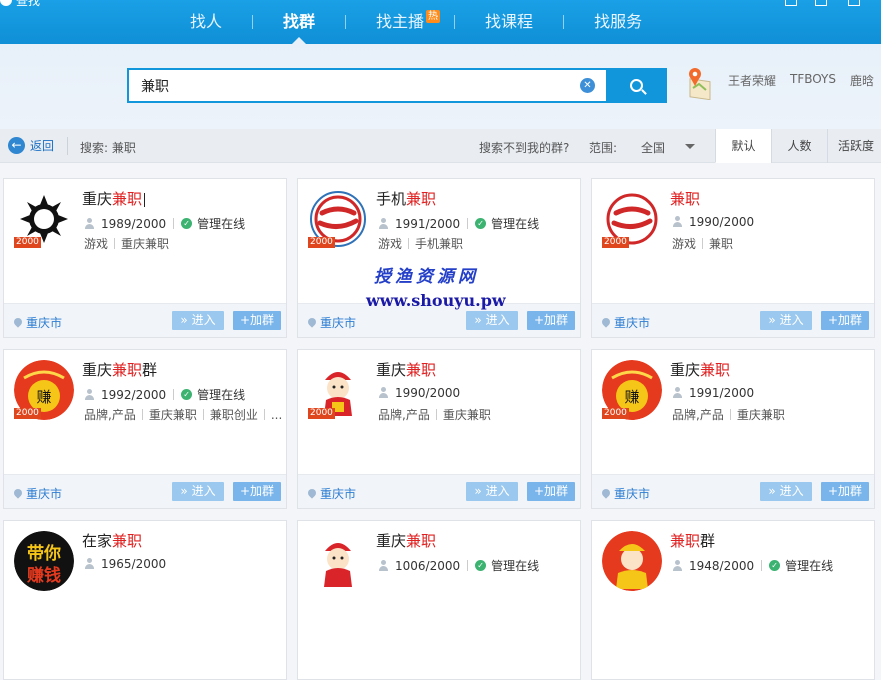  Describe the element at coordinates (439, 600) in the screenshot. I see `group-card: 重庆兼职 1006/2000 ✓ 管理在线` at that location.